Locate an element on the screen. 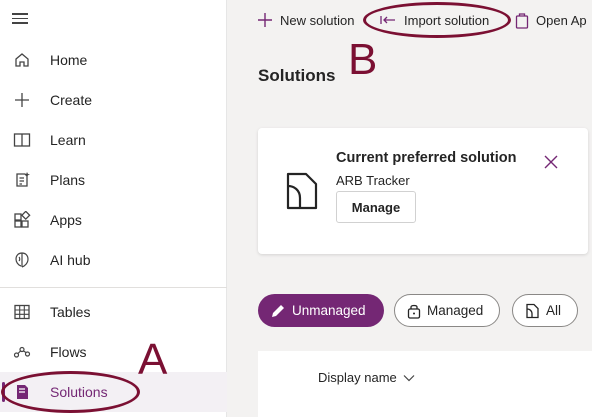 Image resolution: width=592 pixels, height=417 pixels. hamburger-menu-icon is located at coordinates (22, 19).